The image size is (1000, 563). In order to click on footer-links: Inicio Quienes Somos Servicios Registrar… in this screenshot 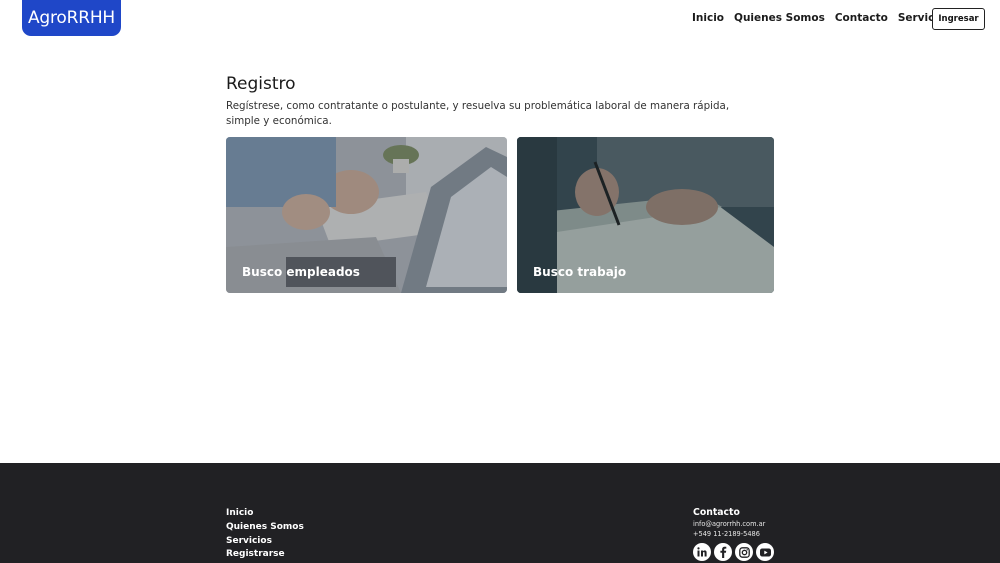, I will do `click(265, 534)`.